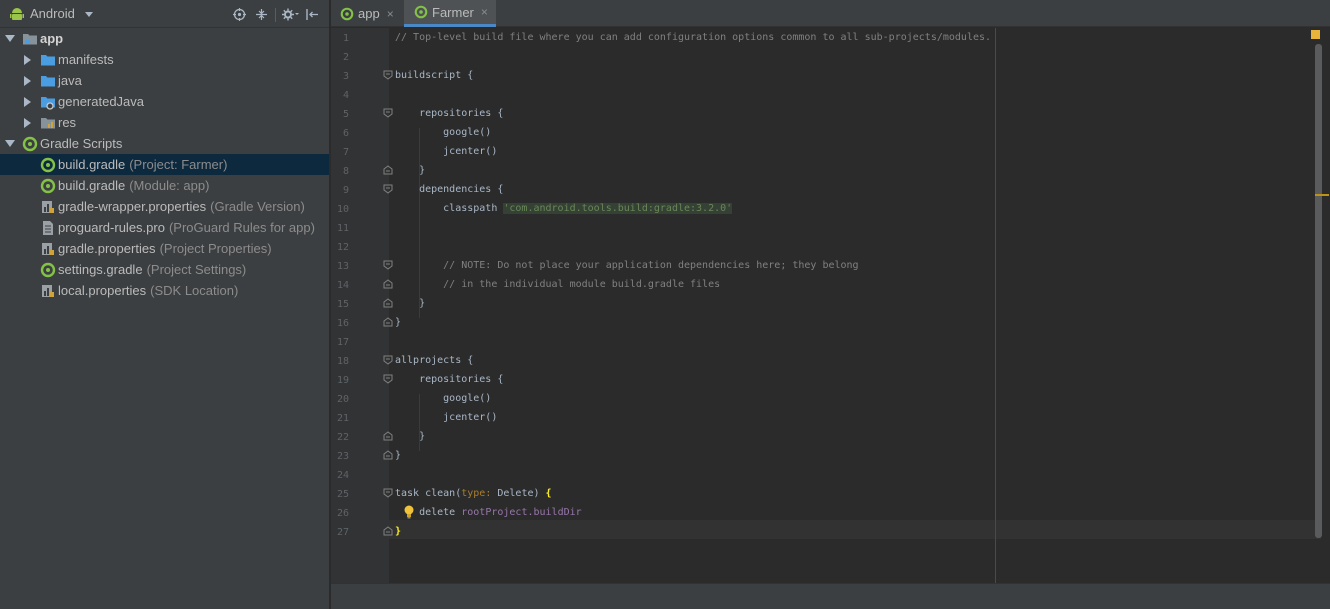 The width and height of the screenshot is (1330, 609). I want to click on line-number: 18, so click(342, 361).